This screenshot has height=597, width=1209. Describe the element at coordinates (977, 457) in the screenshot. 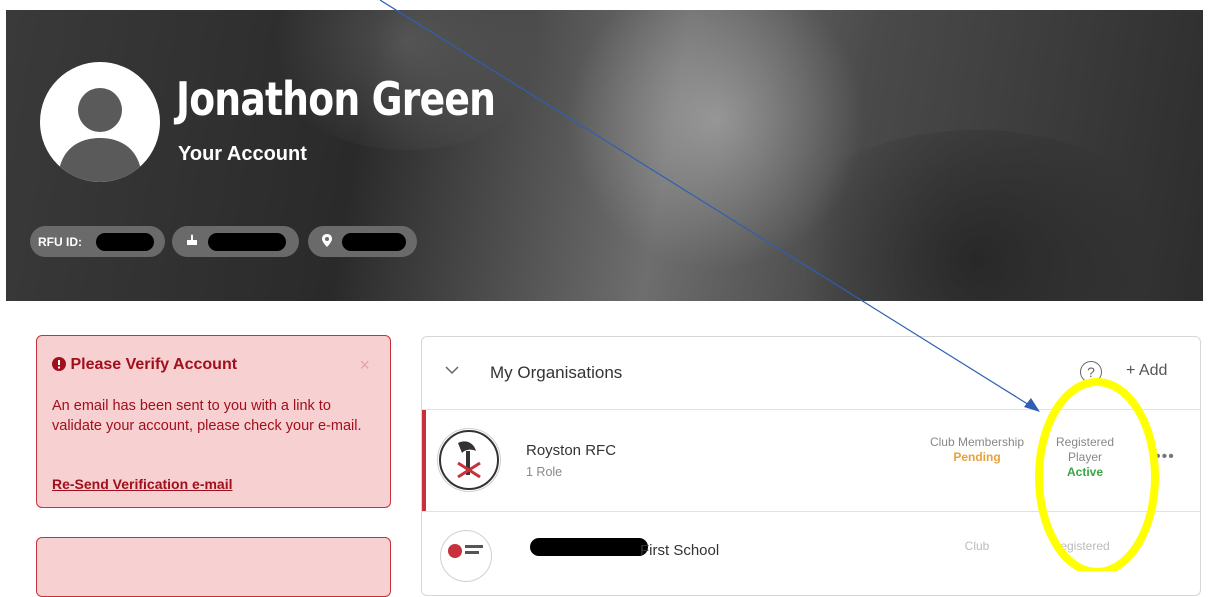

I see `status-badge: Pending` at that location.